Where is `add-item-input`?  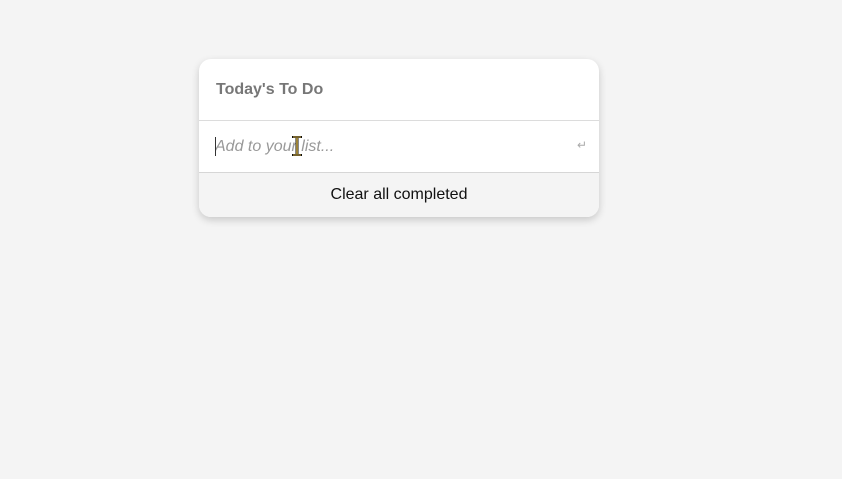
add-item-input is located at coordinates (399, 146).